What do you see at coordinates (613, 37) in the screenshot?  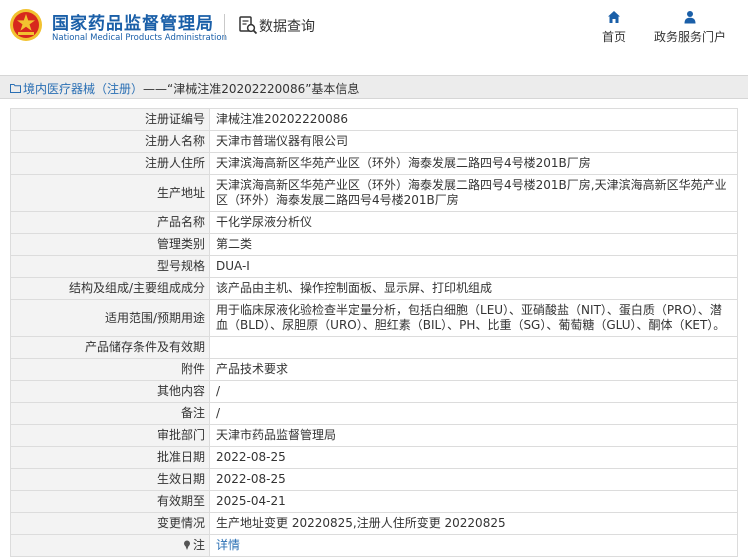 I see `nav-home-label: 首页` at bounding box center [613, 37].